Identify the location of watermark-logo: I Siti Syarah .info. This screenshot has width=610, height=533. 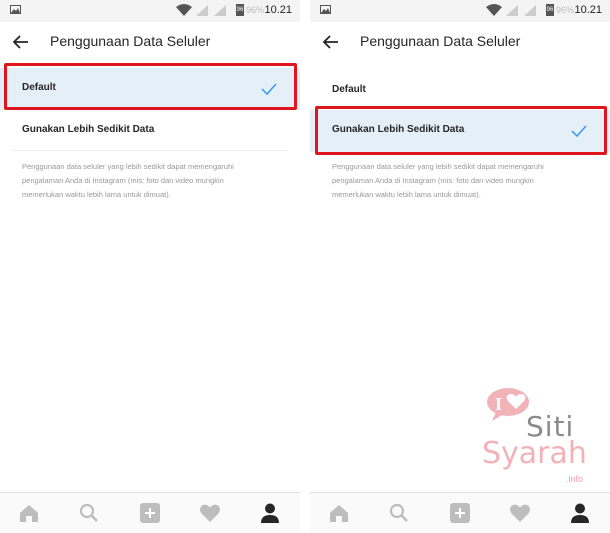
(540, 439).